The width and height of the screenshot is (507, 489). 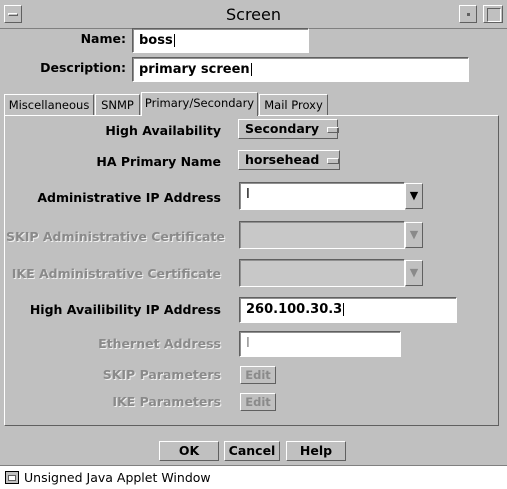 What do you see at coordinates (158, 161) in the screenshot?
I see `ha-primary-name-label: HA Primary Name` at bounding box center [158, 161].